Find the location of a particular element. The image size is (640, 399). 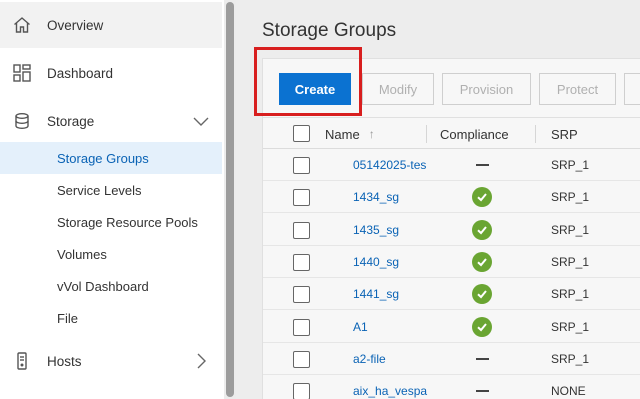

sidebar-scrollbar is located at coordinates (230, 199).